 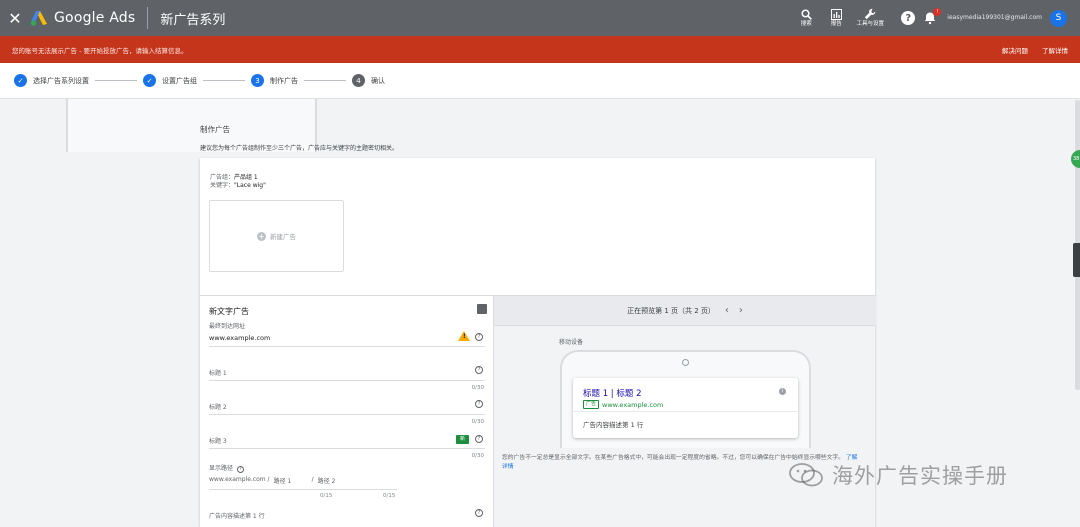 I want to click on step-campaign-settings: ✓ 选择广告系列设置, so click(x=51, y=80).